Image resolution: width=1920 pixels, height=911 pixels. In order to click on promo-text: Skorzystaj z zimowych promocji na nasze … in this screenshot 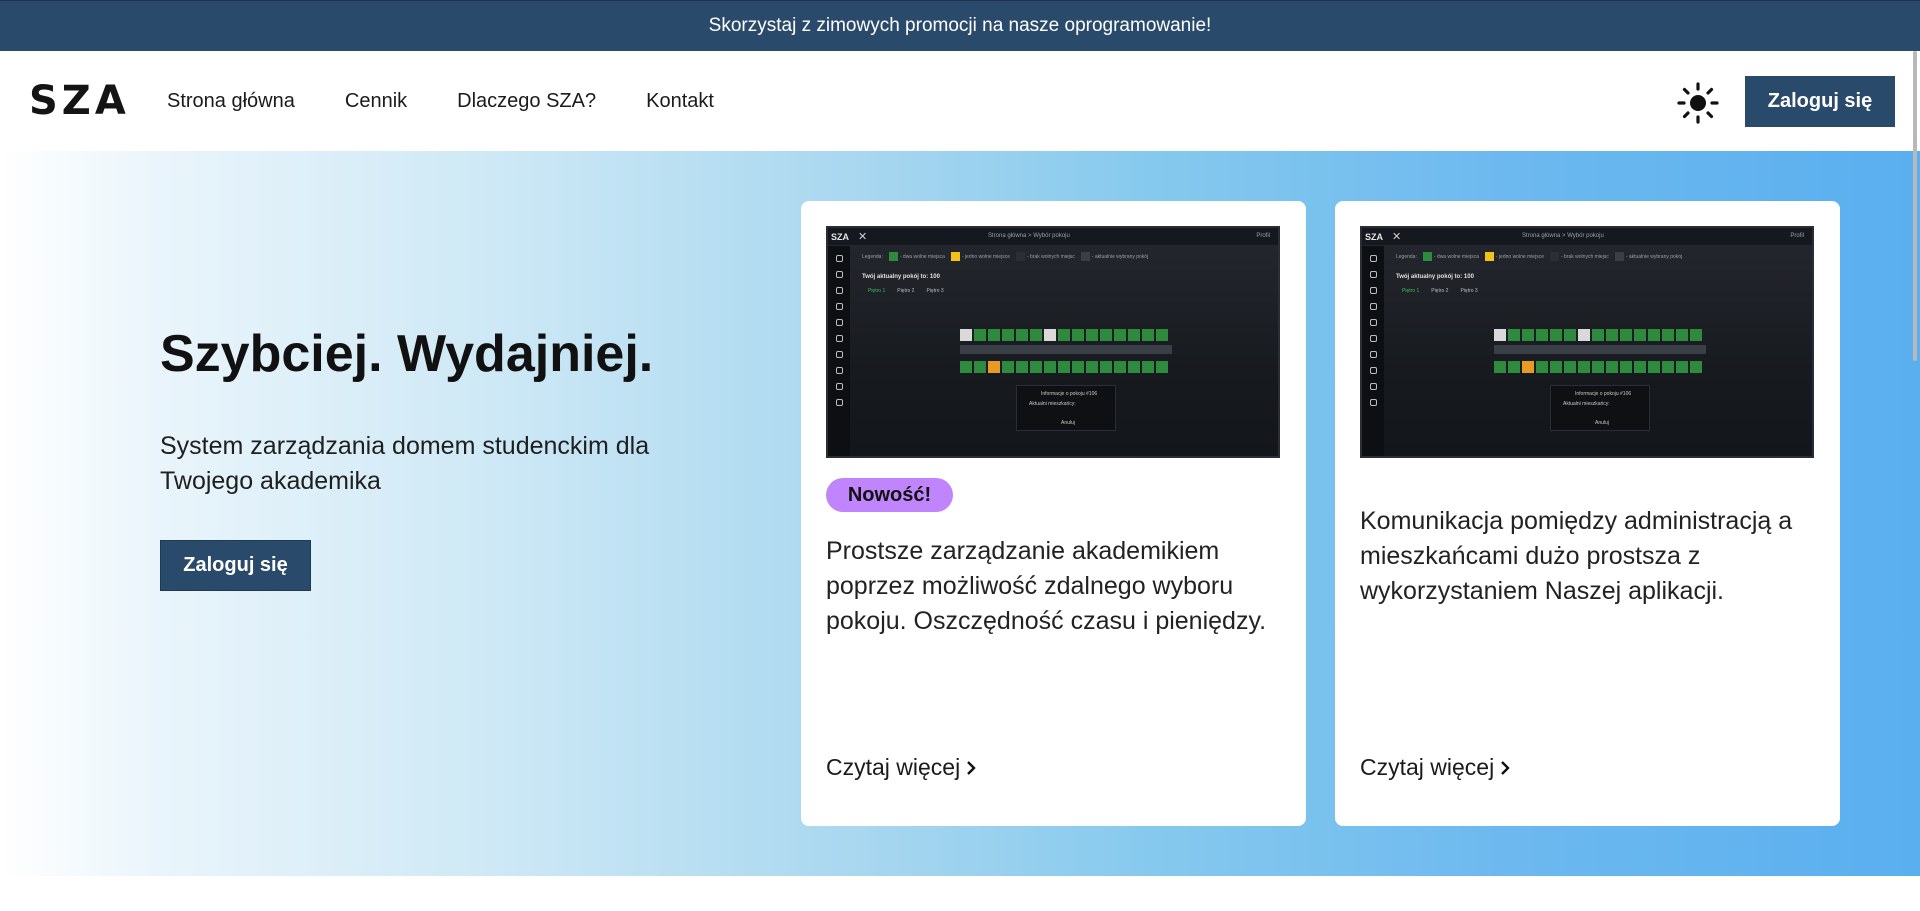, I will do `click(960, 25)`.